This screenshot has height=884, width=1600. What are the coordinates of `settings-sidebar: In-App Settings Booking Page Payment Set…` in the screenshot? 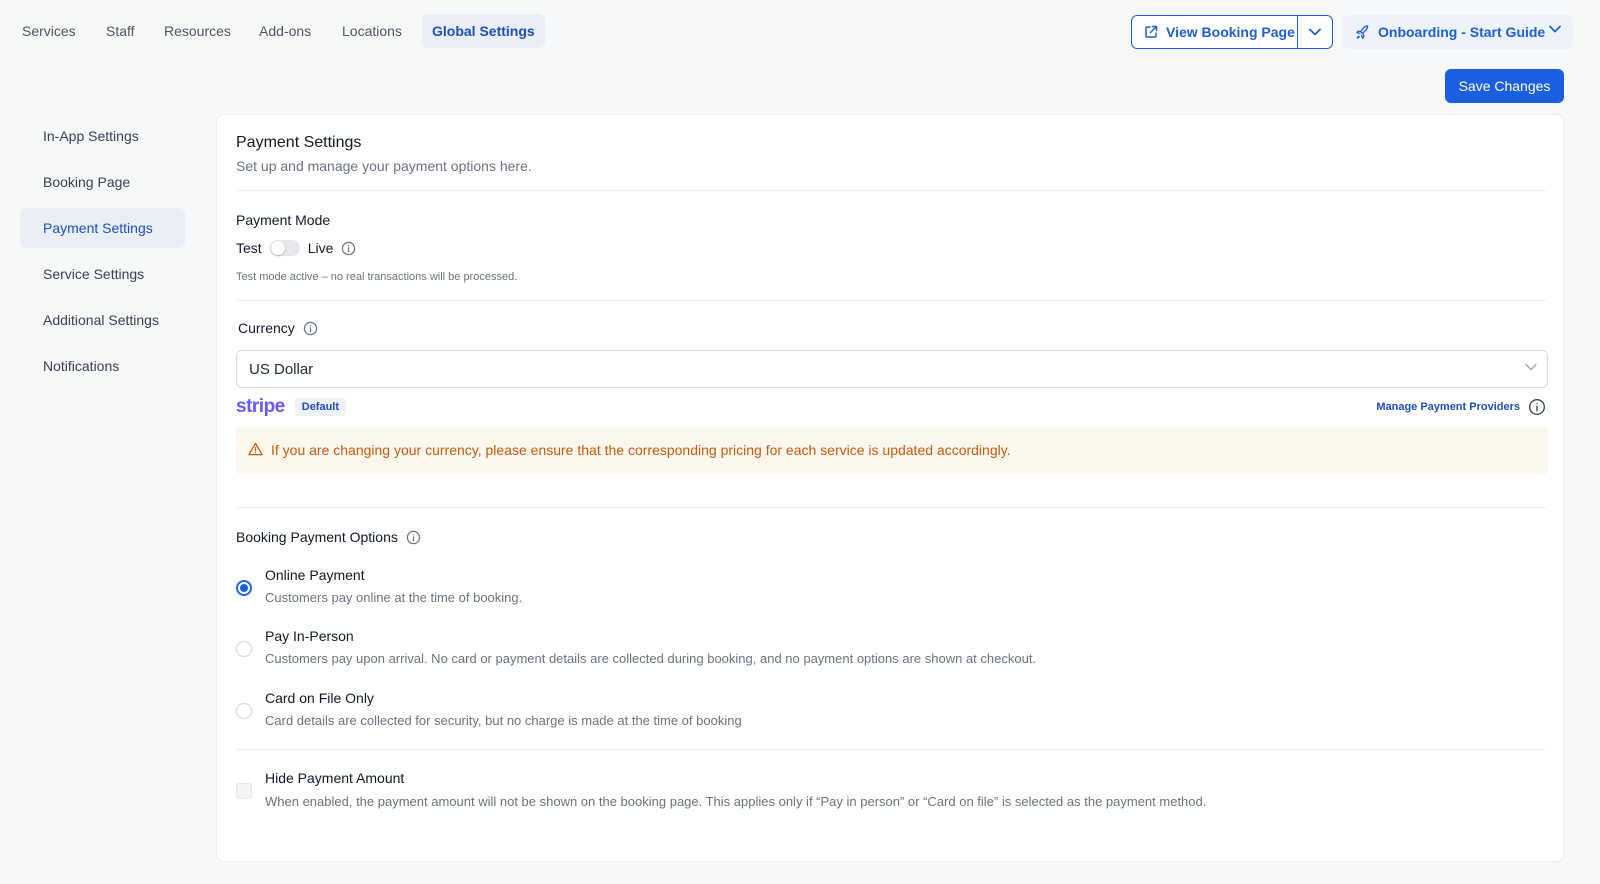 It's located at (102, 254).